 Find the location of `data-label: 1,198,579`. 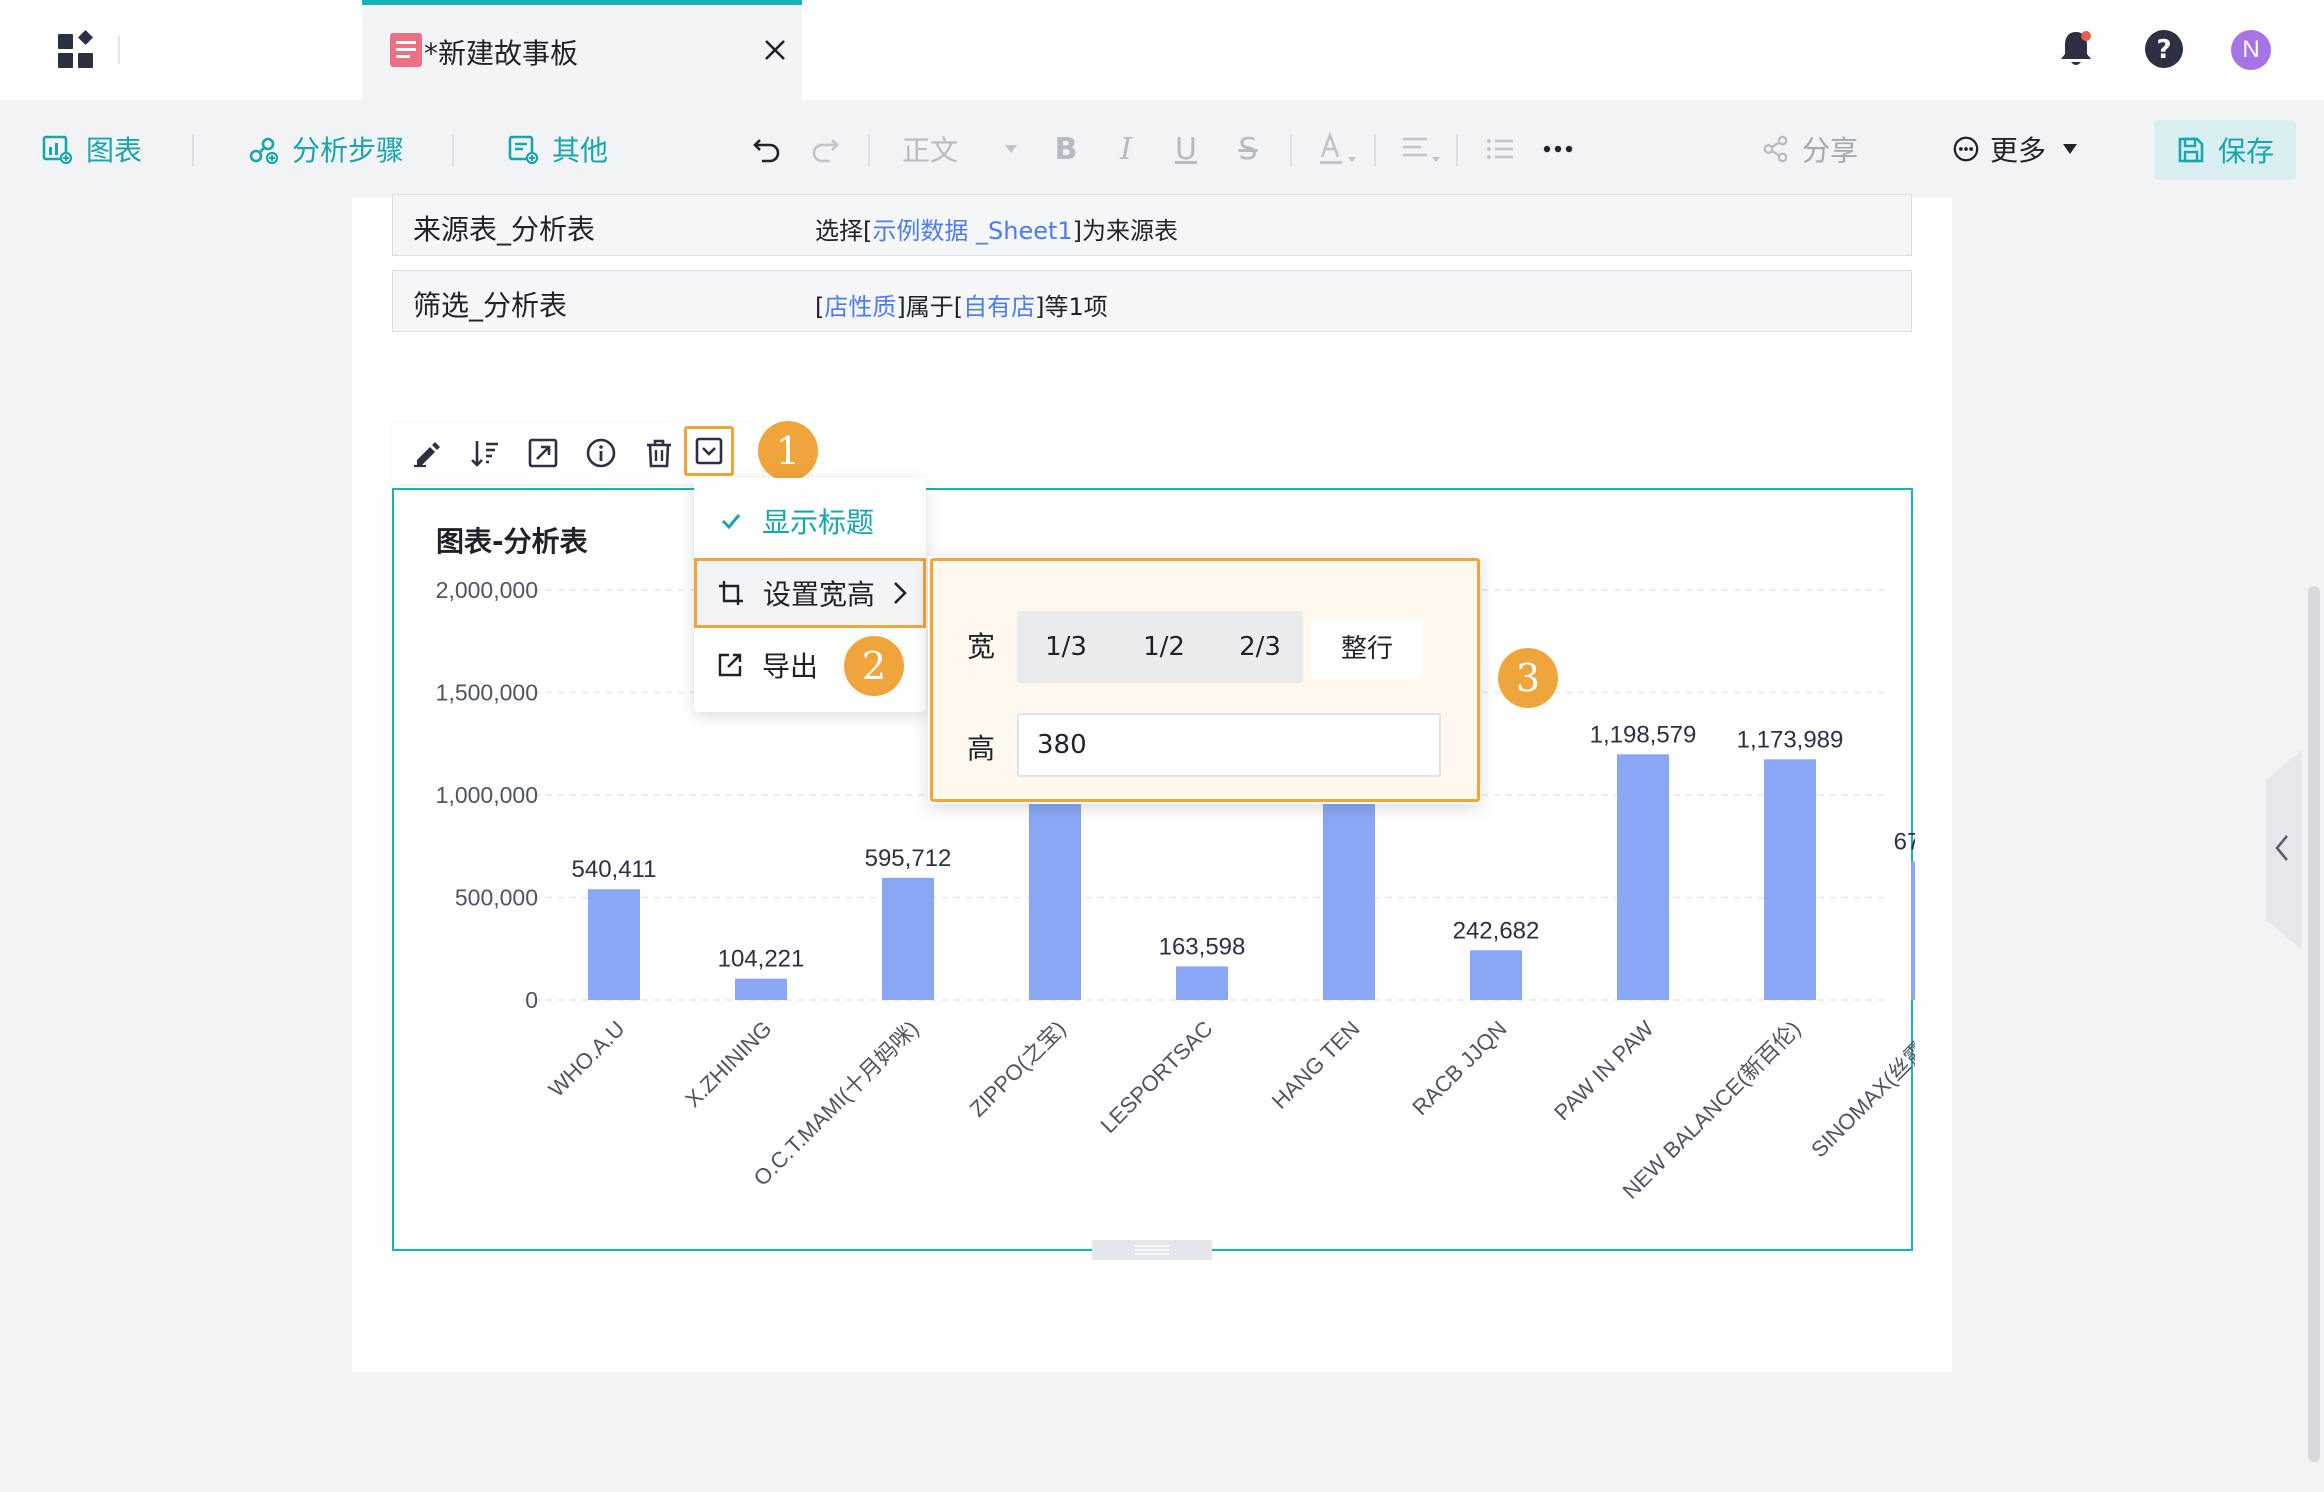

data-label: 1,198,579 is located at coordinates (1643, 734).